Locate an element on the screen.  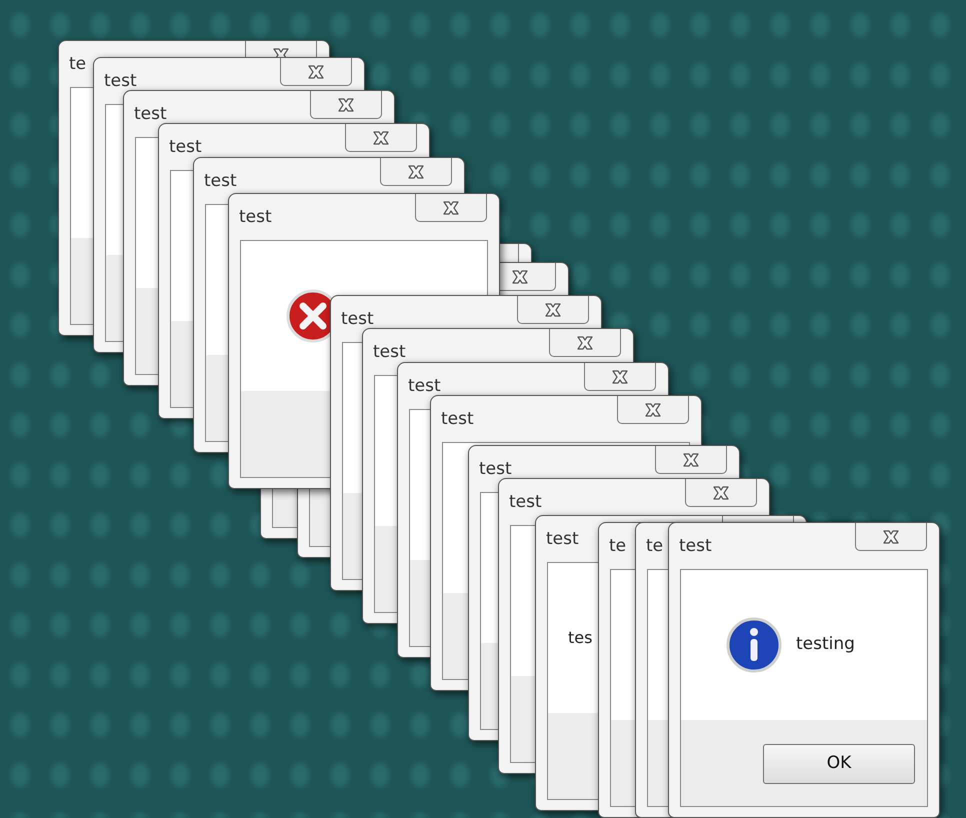
message-text: testing is located at coordinates (825, 644).